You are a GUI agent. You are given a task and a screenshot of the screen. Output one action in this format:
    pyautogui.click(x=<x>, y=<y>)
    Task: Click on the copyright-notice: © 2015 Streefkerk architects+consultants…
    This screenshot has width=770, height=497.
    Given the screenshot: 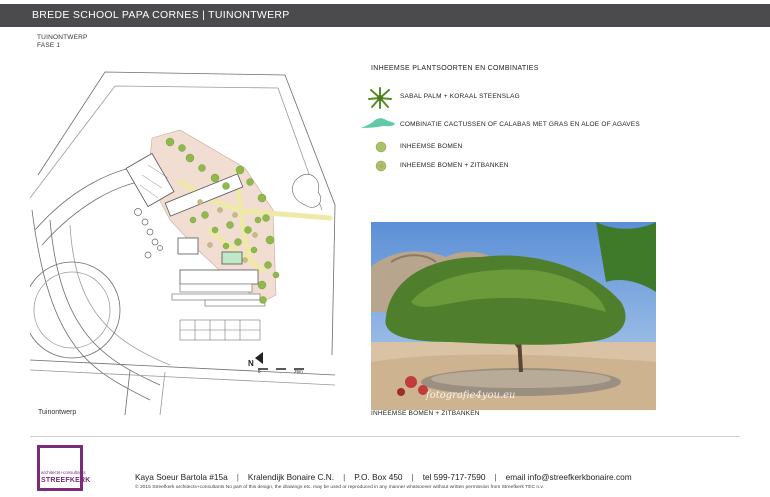 What is the action you would take?
    pyautogui.click(x=339, y=487)
    